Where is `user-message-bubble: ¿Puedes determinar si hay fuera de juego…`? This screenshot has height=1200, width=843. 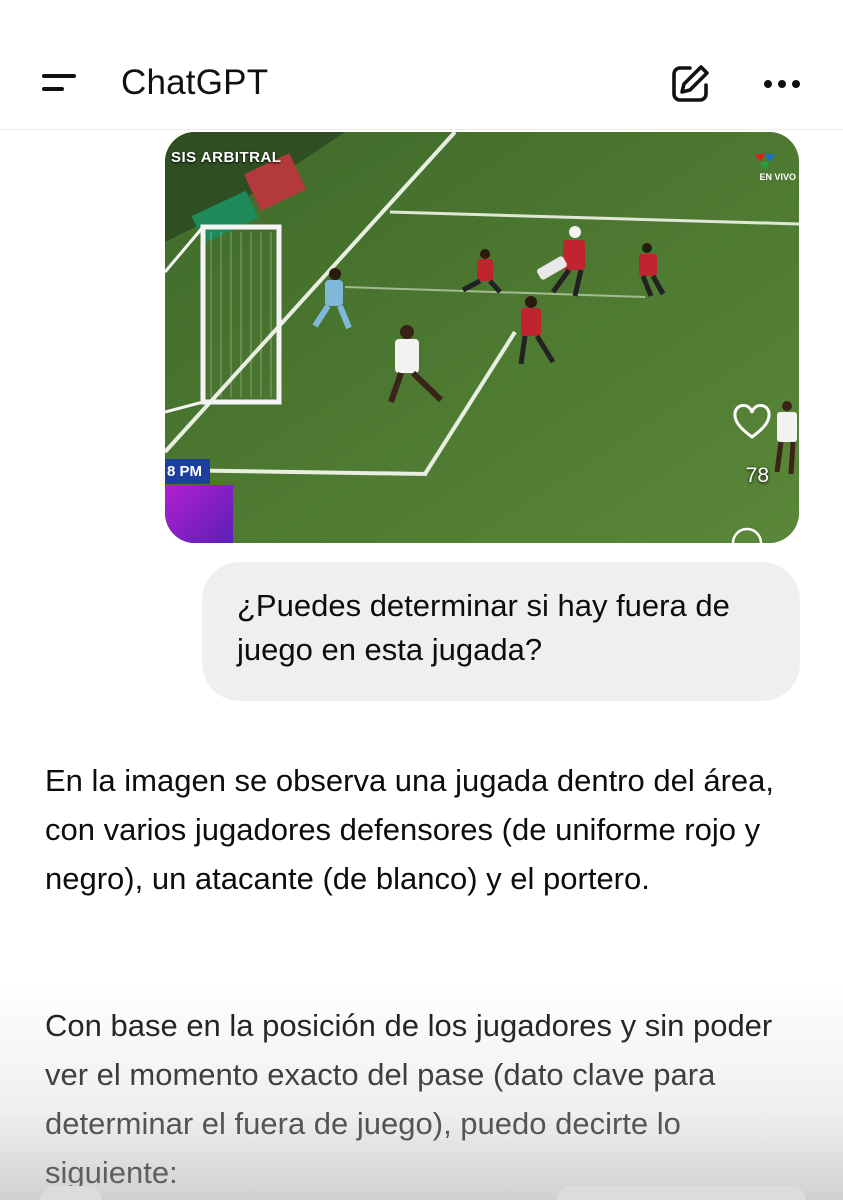 user-message-bubble: ¿Puedes determinar si hay fuera de juego… is located at coordinates (501, 631).